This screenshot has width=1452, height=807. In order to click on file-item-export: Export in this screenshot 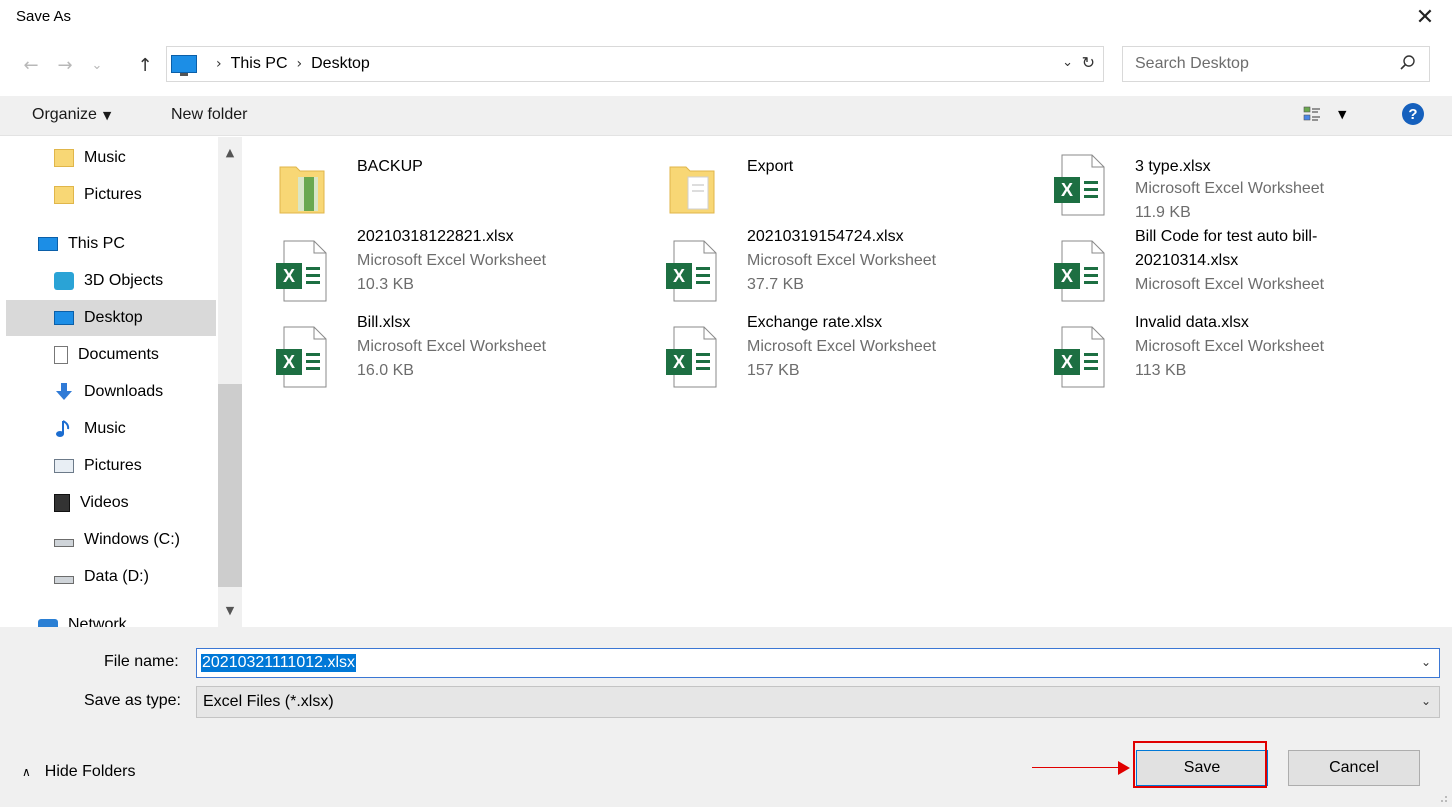, I will do `click(824, 179)`.